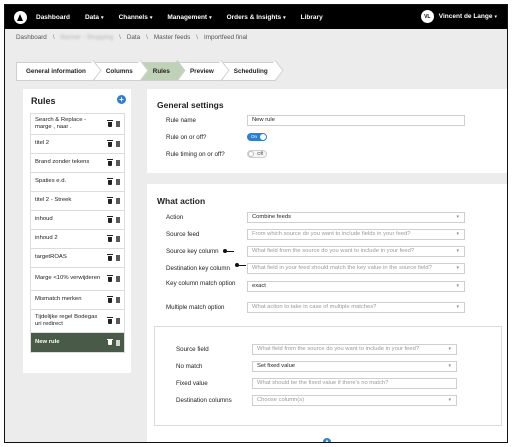 The width and height of the screenshot is (512, 447). Describe the element at coordinates (172, 37) in the screenshot. I see `breadcrumb-master-feeds: Master feeds` at that location.